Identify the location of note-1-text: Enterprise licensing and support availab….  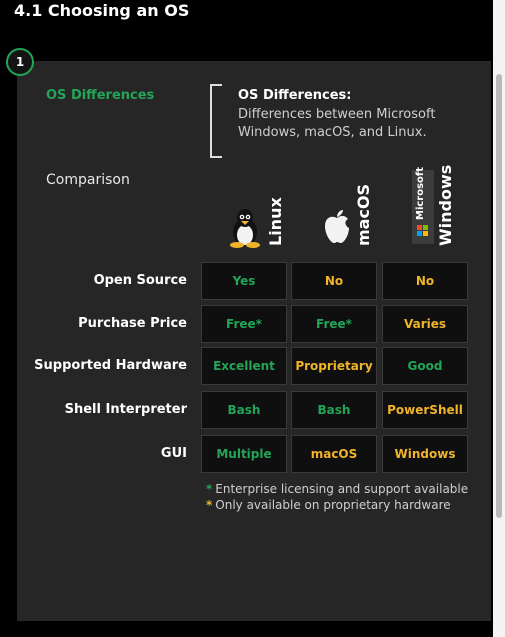
(342, 489).